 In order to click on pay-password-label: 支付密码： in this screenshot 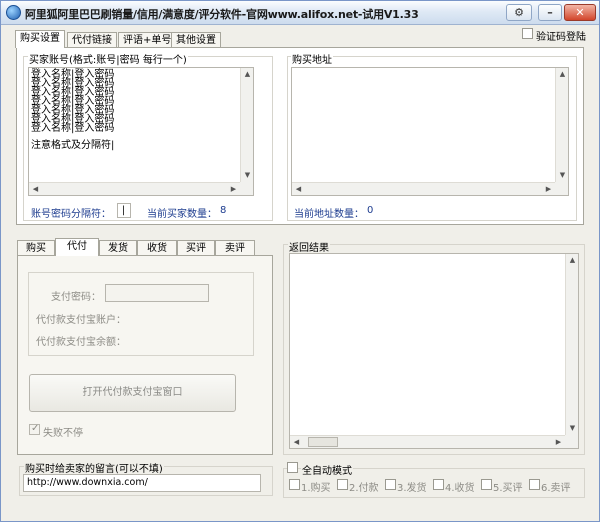, I will do `click(76, 297)`.